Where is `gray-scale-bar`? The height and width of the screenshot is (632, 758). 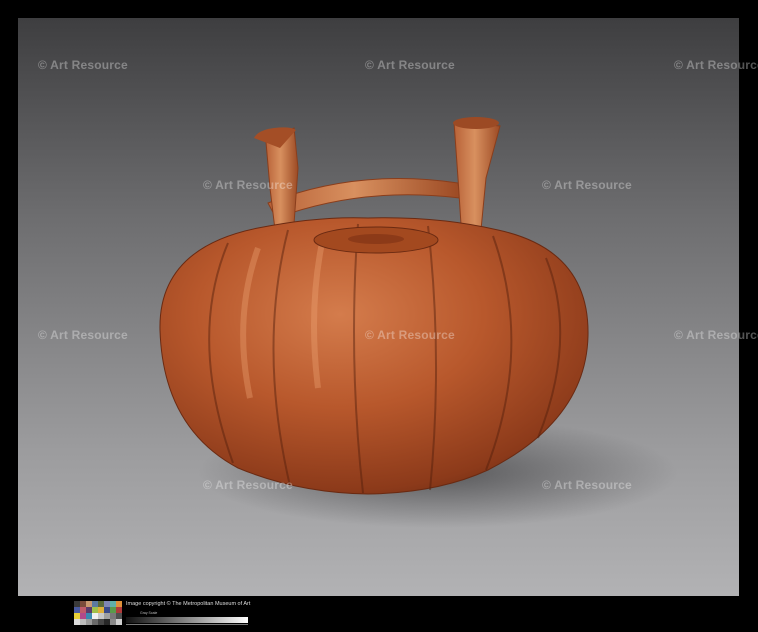 gray-scale-bar is located at coordinates (187, 620).